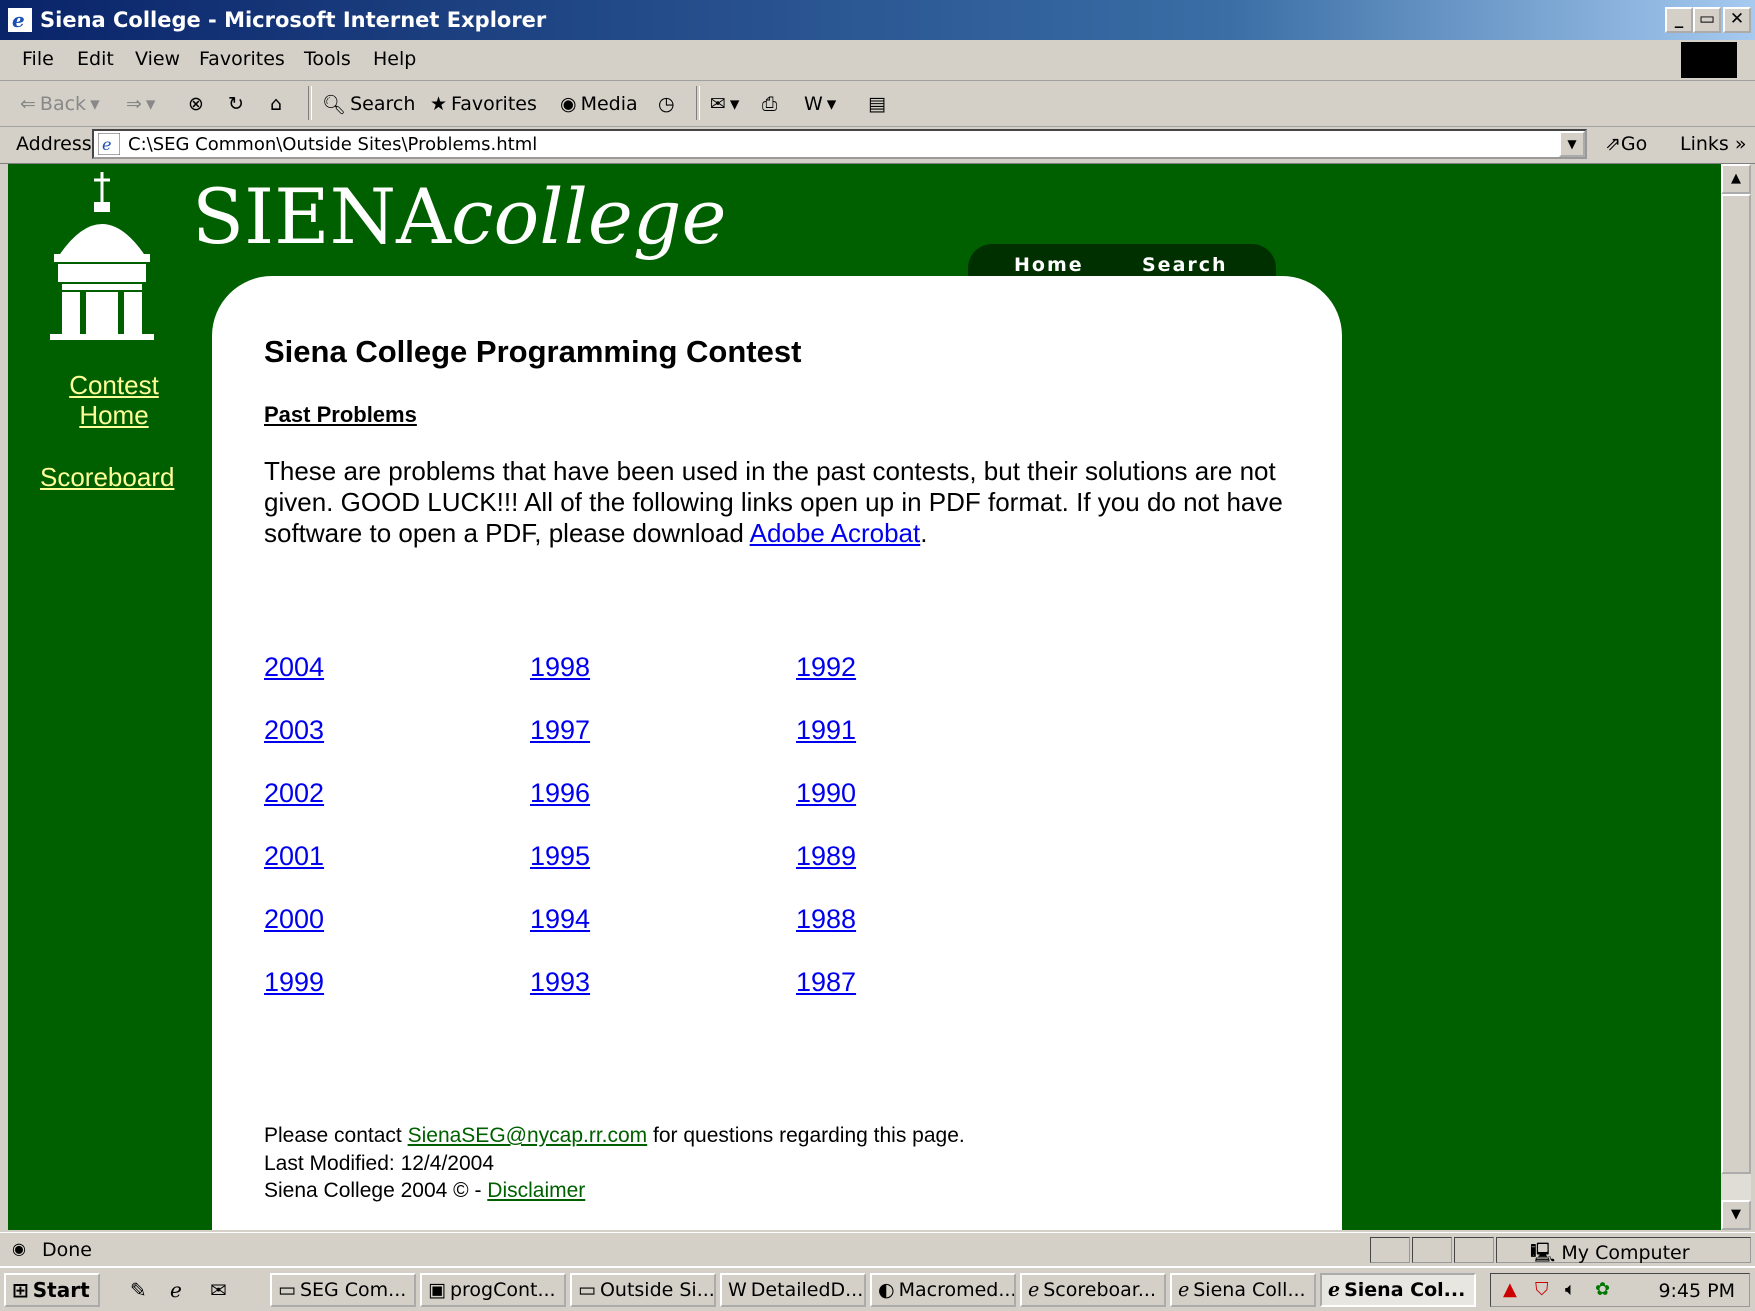 This screenshot has height=1311, width=1755. Describe the element at coordinates (20, 1290) in the screenshot. I see `windows-flag-icon: ⊞` at that location.